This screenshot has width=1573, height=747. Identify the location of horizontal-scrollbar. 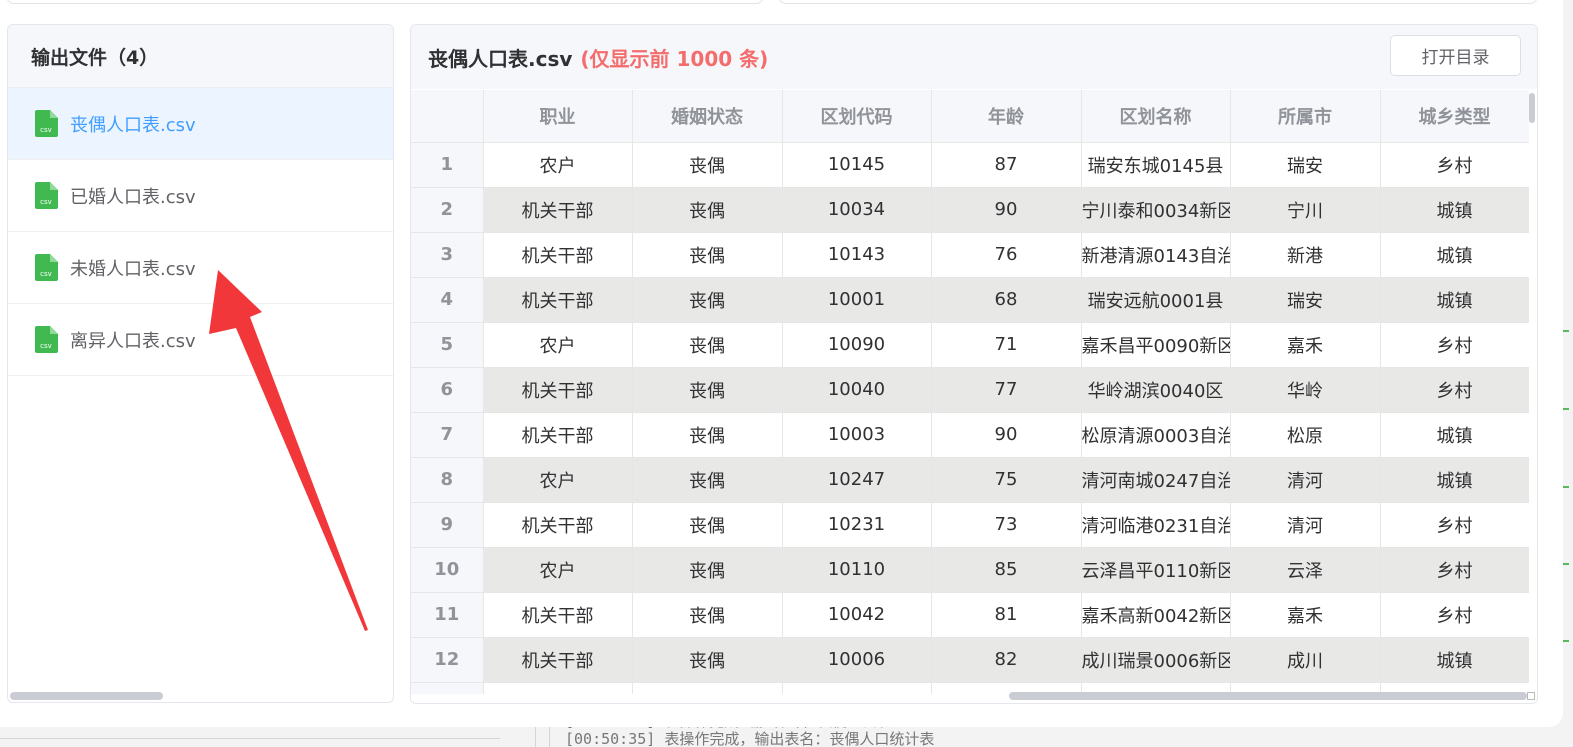
(86, 696).